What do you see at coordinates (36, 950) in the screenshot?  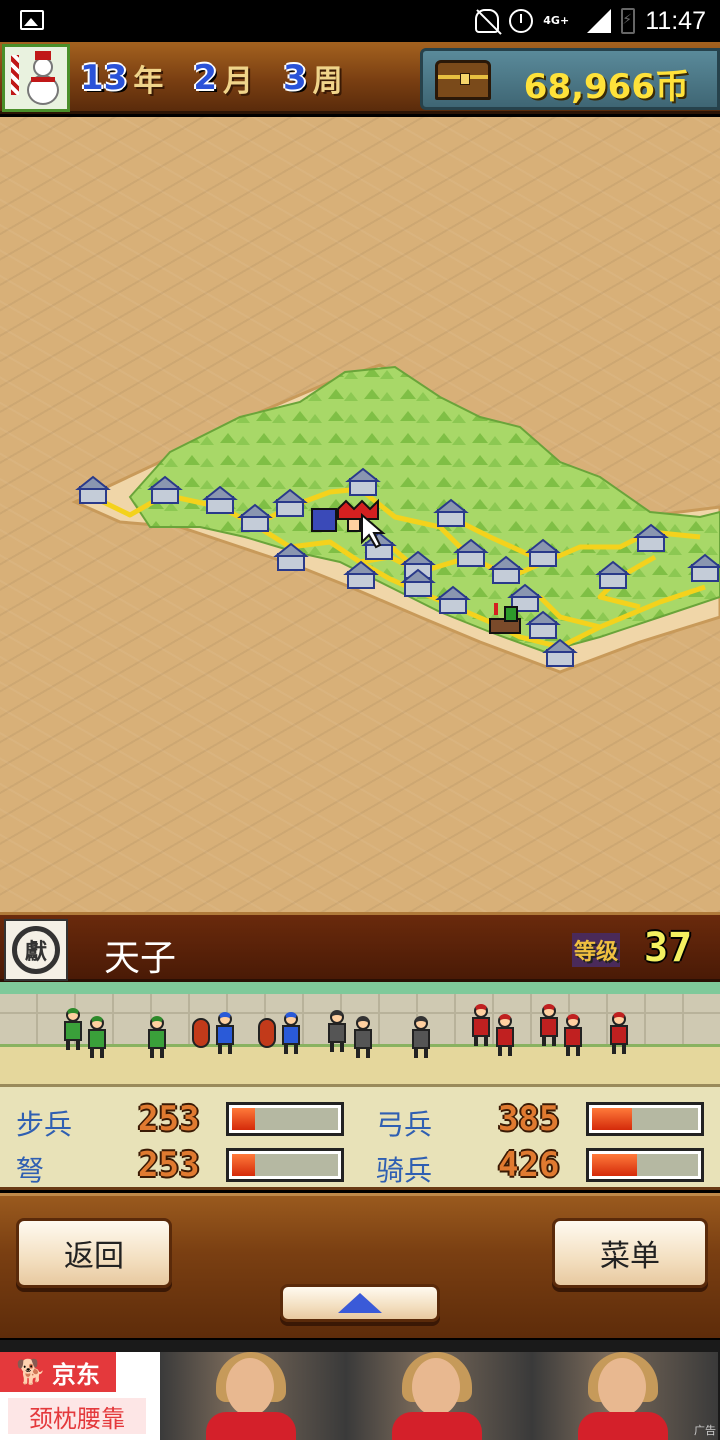 I see `clan-emblem-icon: 獻` at bounding box center [36, 950].